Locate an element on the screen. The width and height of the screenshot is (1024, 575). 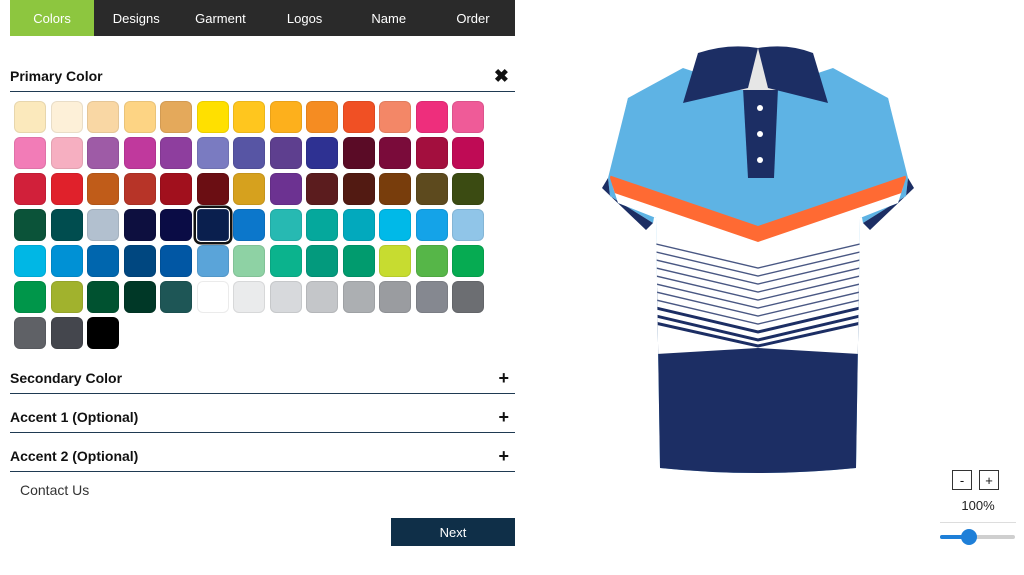
tab-logos: Logos is located at coordinates (305, 18).